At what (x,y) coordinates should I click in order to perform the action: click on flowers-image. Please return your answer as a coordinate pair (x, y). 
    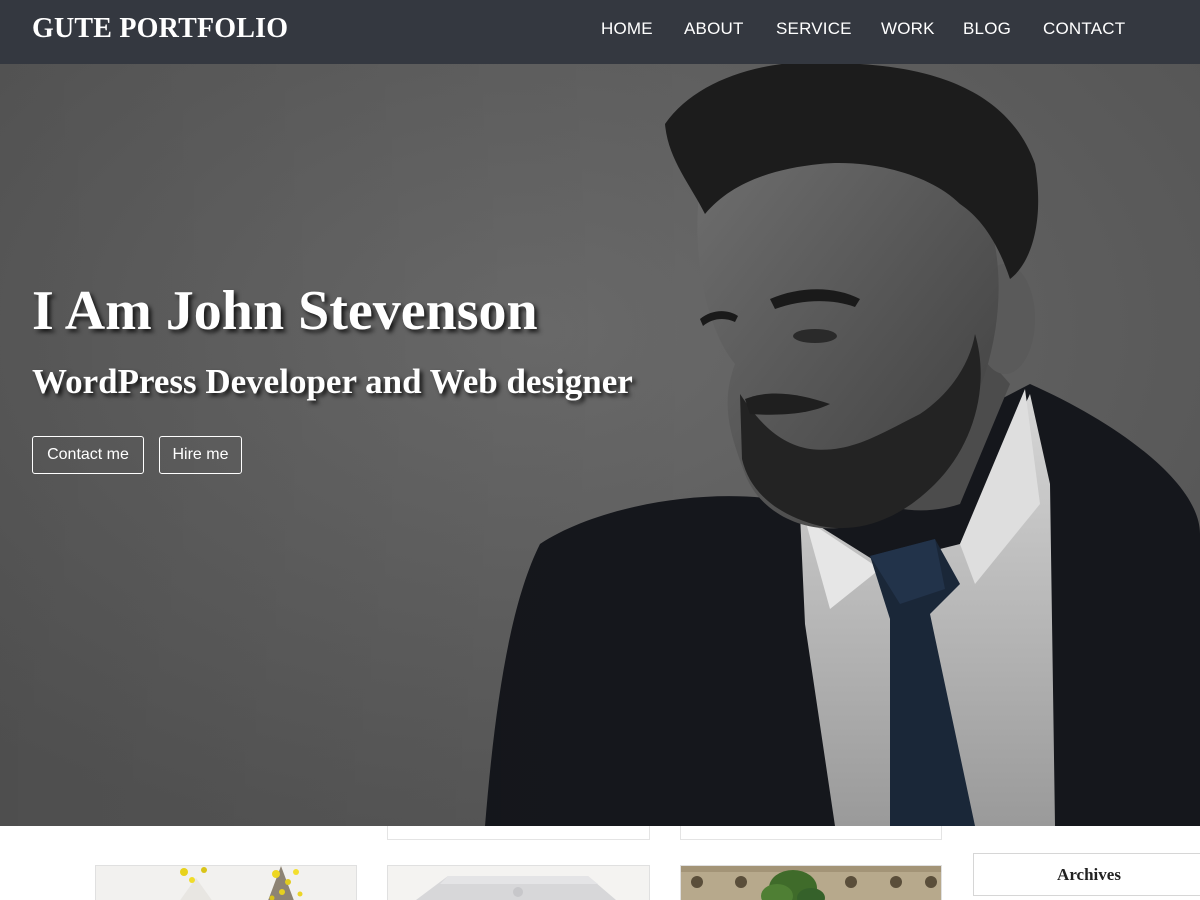
    Looking at the image, I should click on (226, 883).